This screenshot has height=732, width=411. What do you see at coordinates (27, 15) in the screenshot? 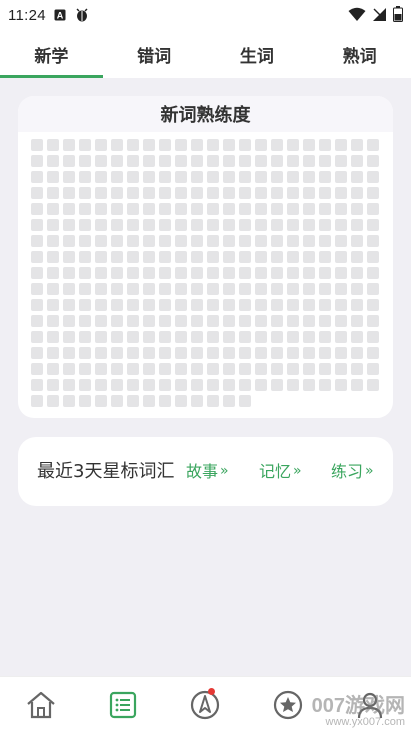
I see `status-time: 11:24` at bounding box center [27, 15].